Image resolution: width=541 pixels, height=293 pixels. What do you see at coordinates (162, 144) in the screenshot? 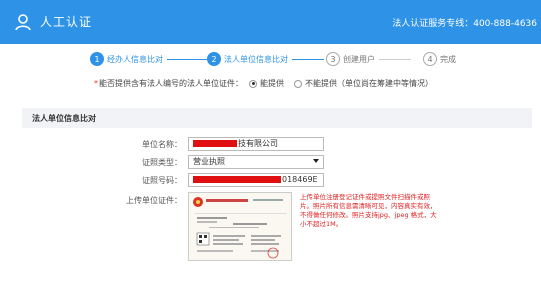
I see `unit-name-label: 单位名称：` at bounding box center [162, 144].